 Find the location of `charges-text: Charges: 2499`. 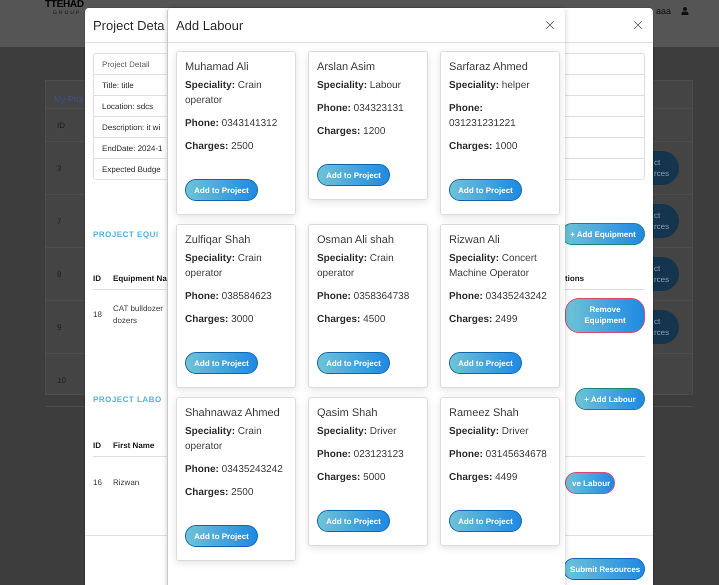

charges-text: Charges: 2499 is located at coordinates (483, 320).